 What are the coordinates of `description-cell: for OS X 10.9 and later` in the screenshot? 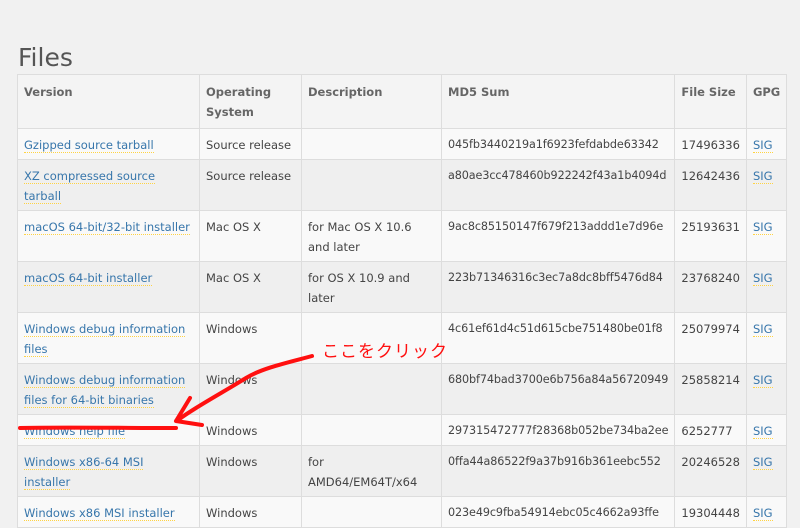 It's located at (372, 287).